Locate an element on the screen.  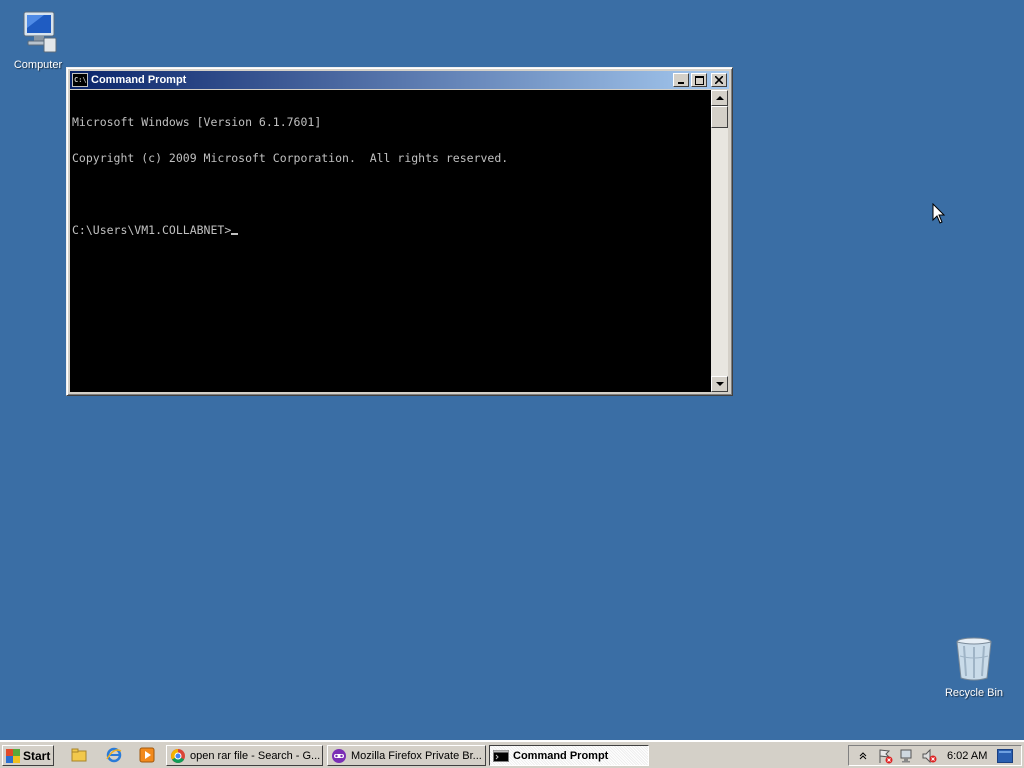
task-button-label: Command Prompt is located at coordinates (561, 755).